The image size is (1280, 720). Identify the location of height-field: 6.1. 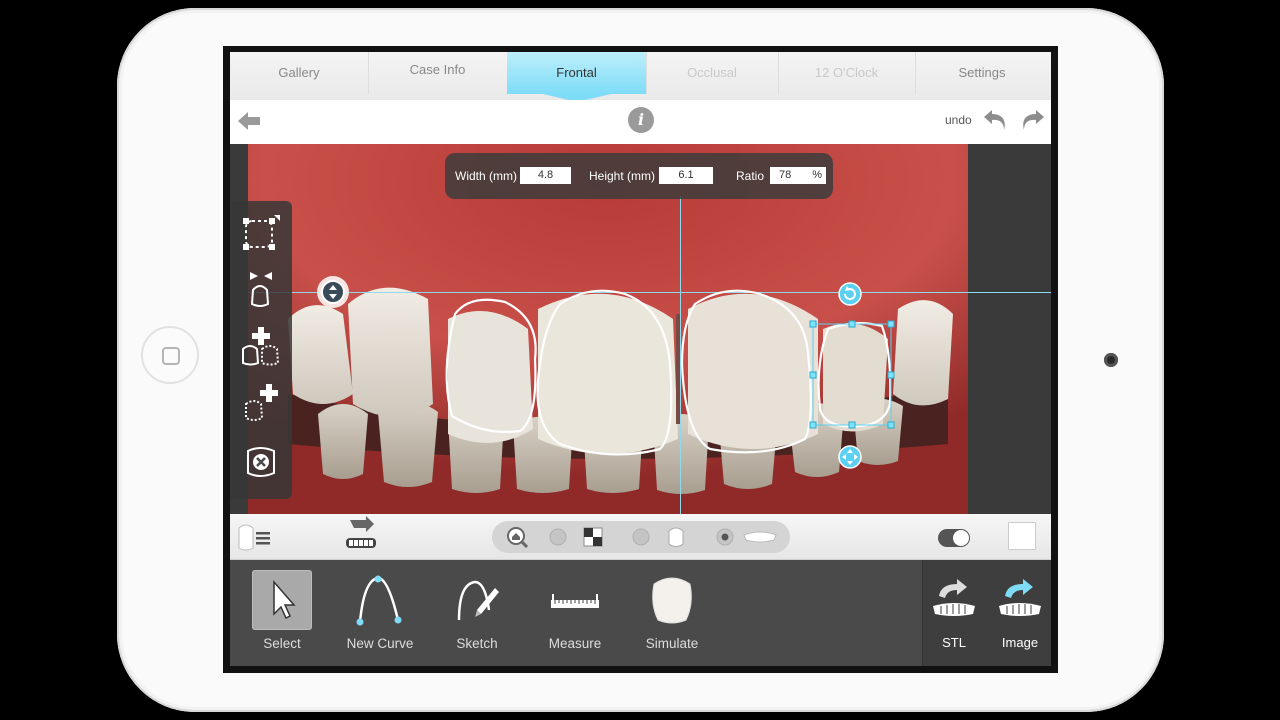
(686, 175).